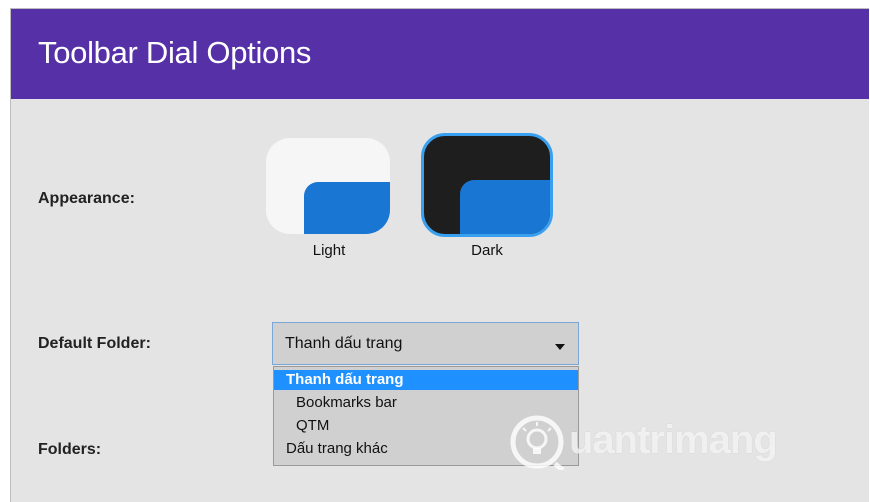  I want to click on page-title: Toolbar Dial Options, so click(175, 52).